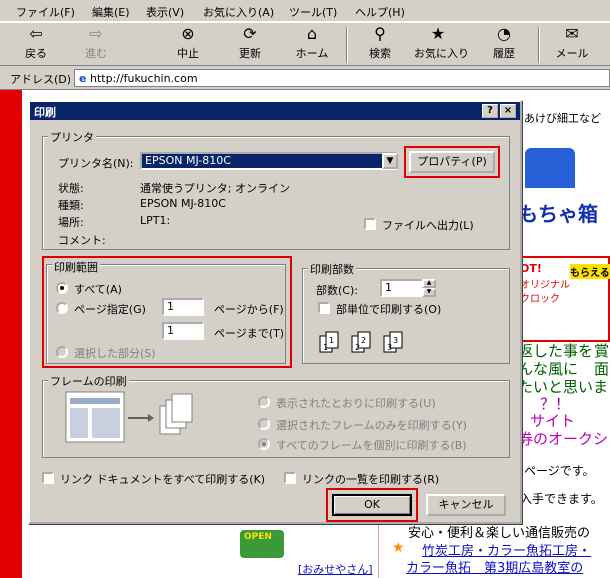  I want to click on print-to-file-label: ファイルへ出力(L), so click(428, 225).